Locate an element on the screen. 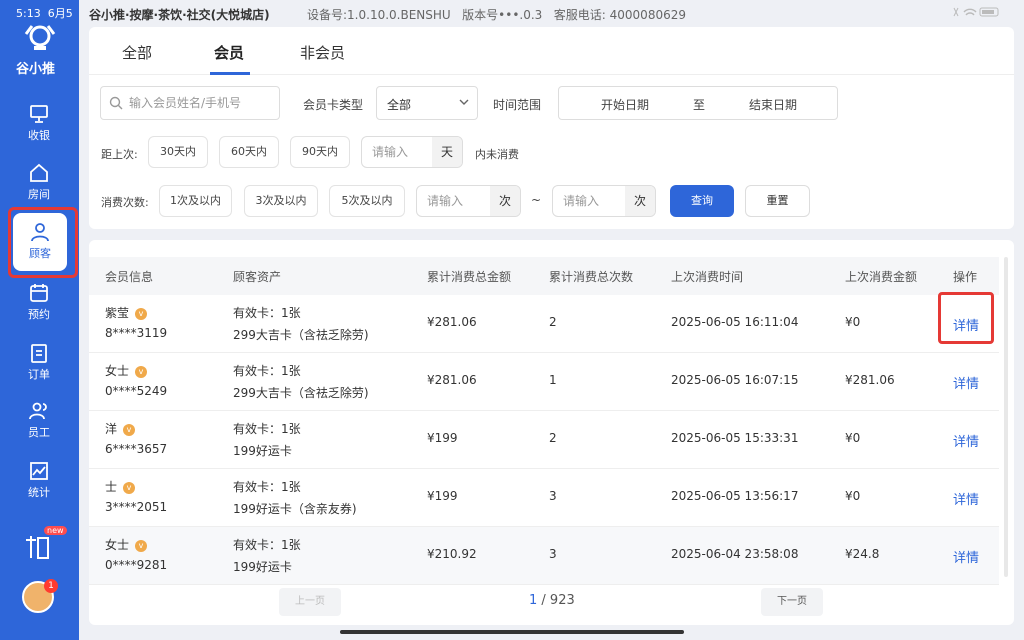 The width and height of the screenshot is (1024, 640). last-amount: ¥24.8 is located at coordinates (862, 554).